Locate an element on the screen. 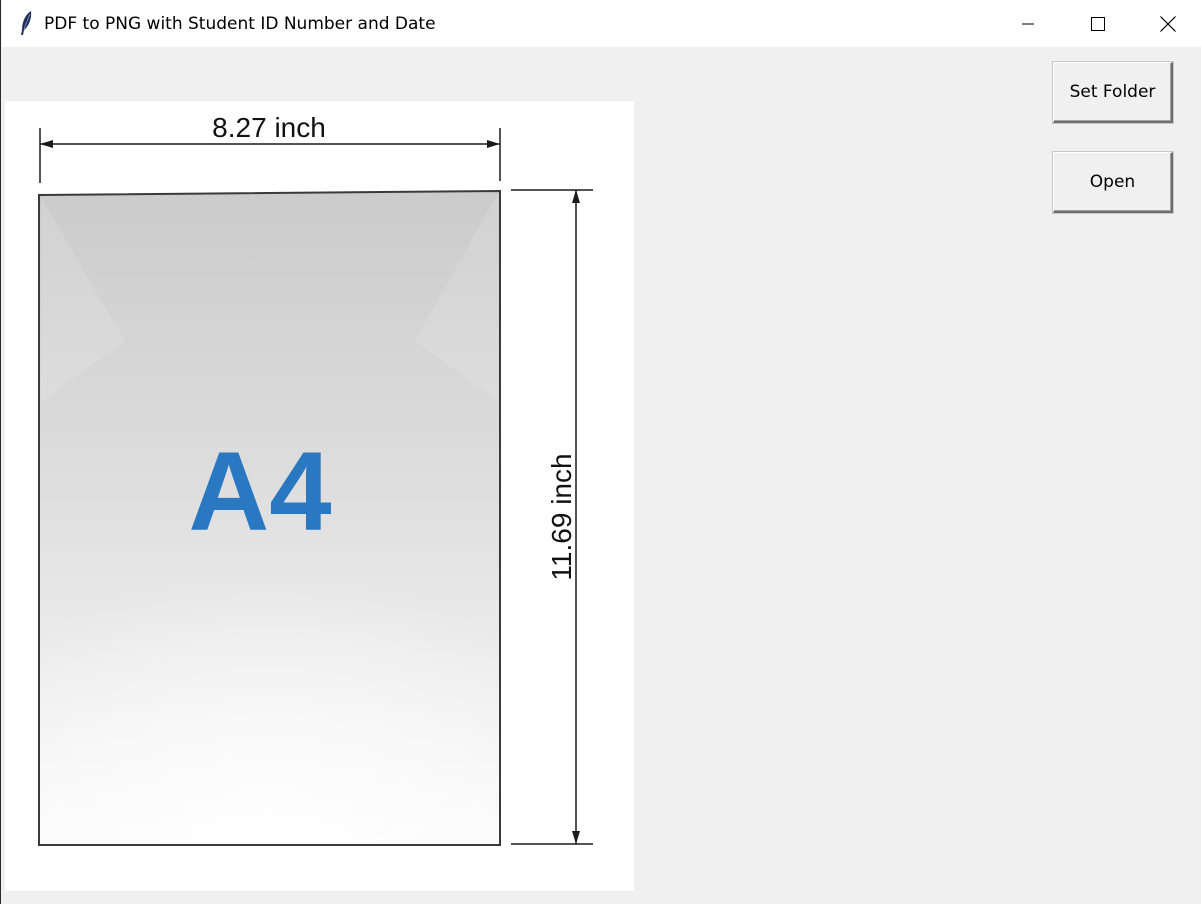  close-button is located at coordinates (1167, 23).